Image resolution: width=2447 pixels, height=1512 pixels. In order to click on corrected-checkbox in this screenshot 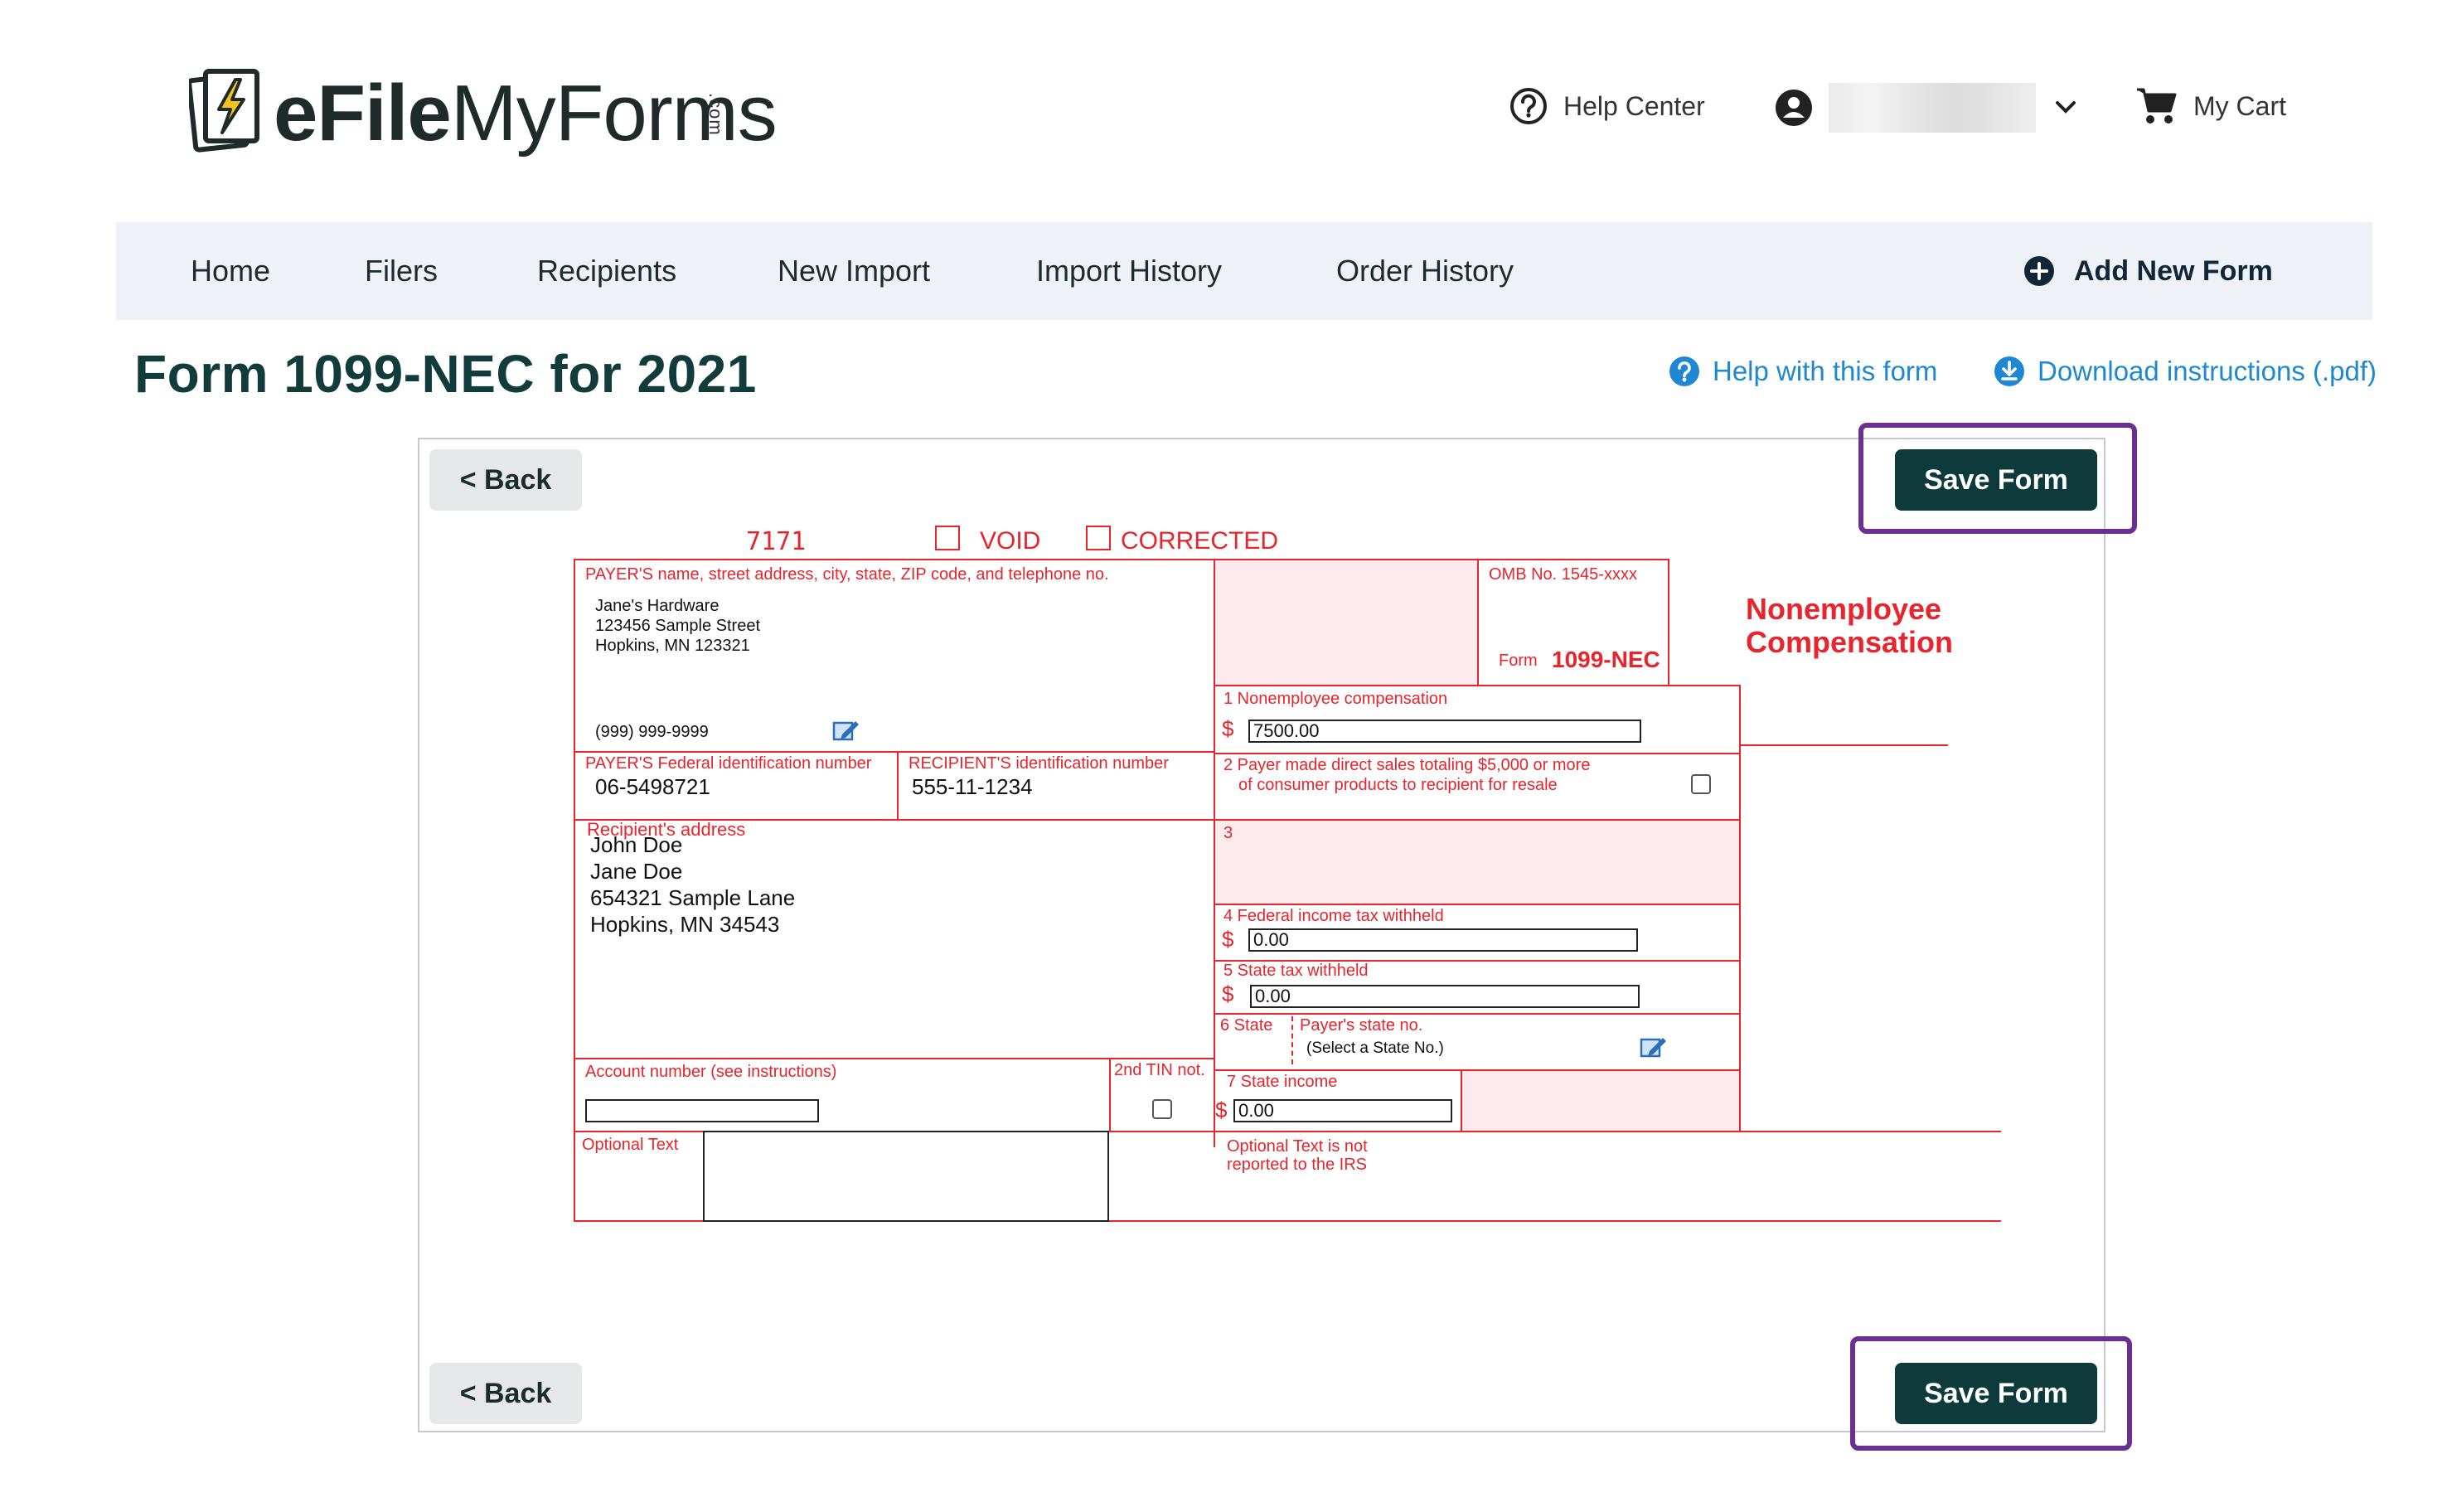, I will do `click(1098, 538)`.